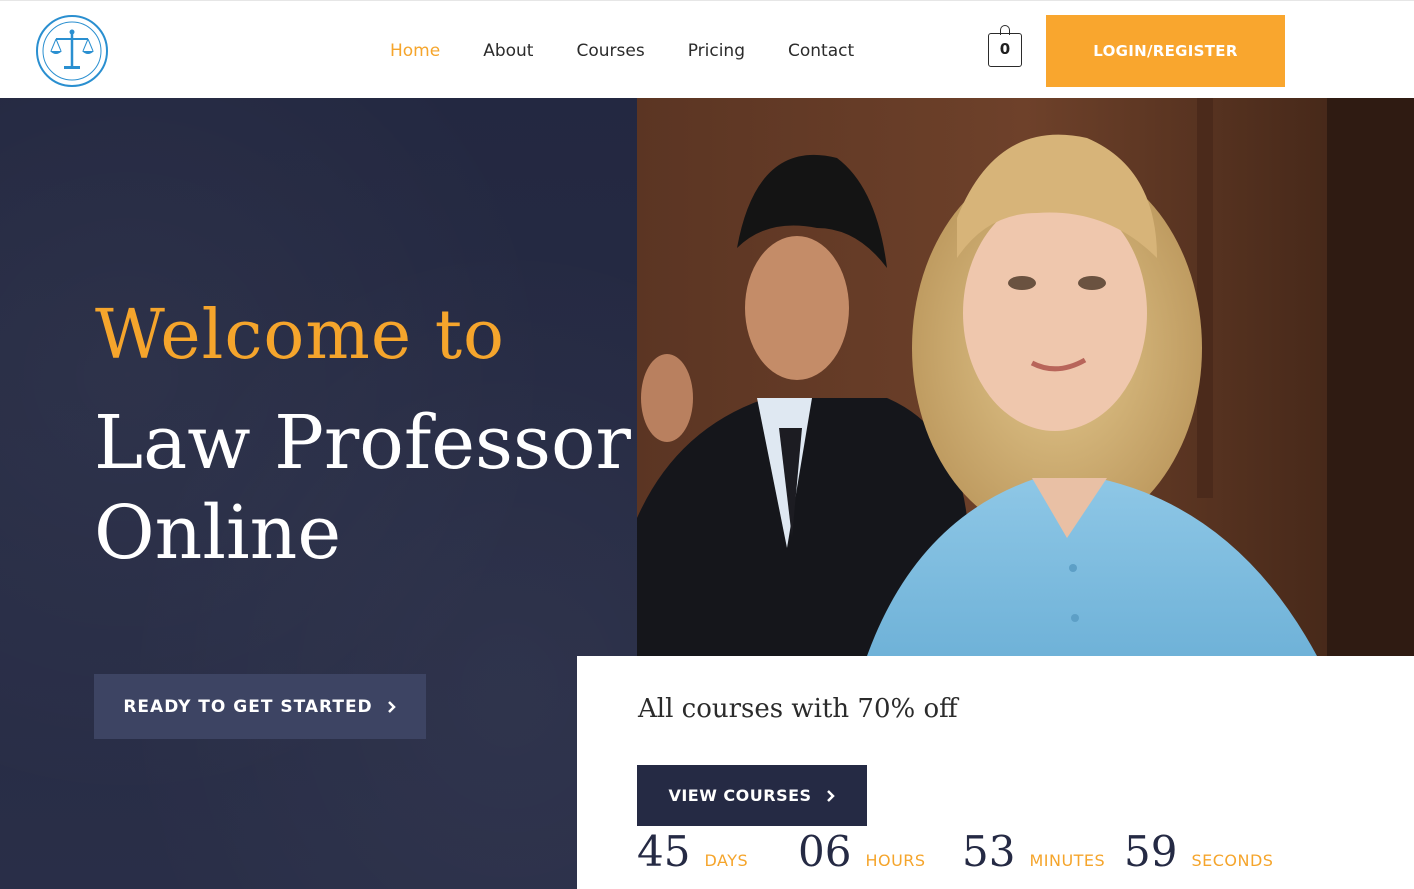  I want to click on cart-button: 0, so click(1005, 46).